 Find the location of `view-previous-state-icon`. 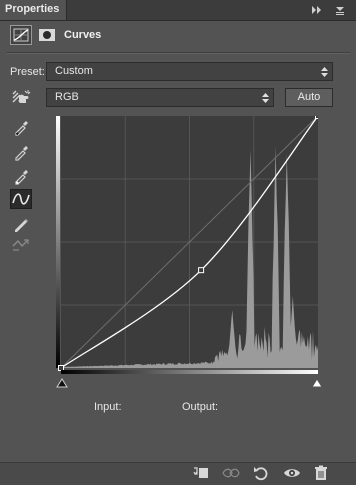

view-previous-state-icon is located at coordinates (231, 473).